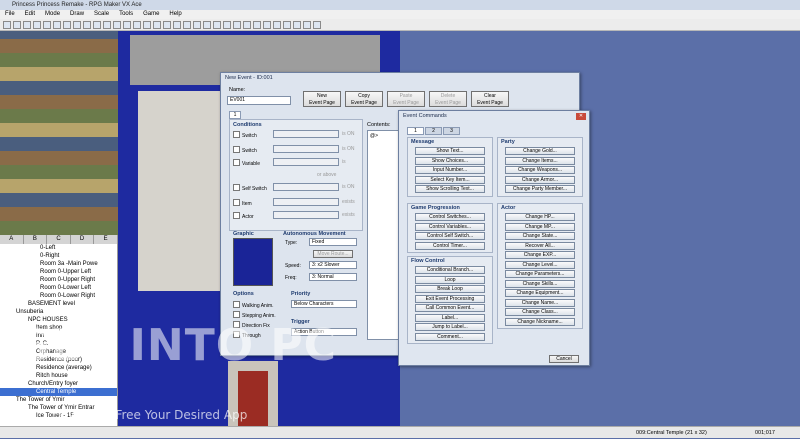  Describe the element at coordinates (450, 298) in the screenshot. I see `command-exit-event-processing-button: Exit Event Processing` at that location.